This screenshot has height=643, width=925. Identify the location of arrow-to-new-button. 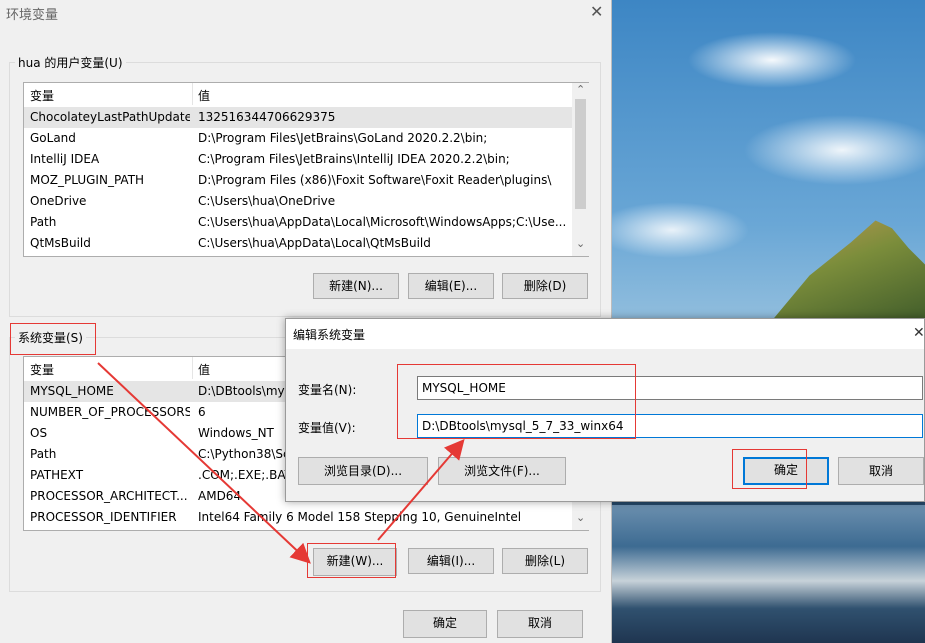
(204, 463).